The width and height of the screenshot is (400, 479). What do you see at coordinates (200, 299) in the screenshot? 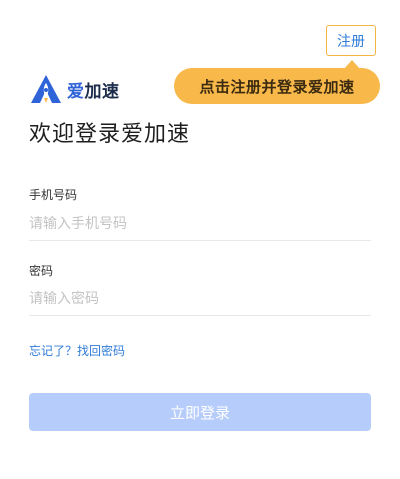
I see `password-input` at bounding box center [200, 299].